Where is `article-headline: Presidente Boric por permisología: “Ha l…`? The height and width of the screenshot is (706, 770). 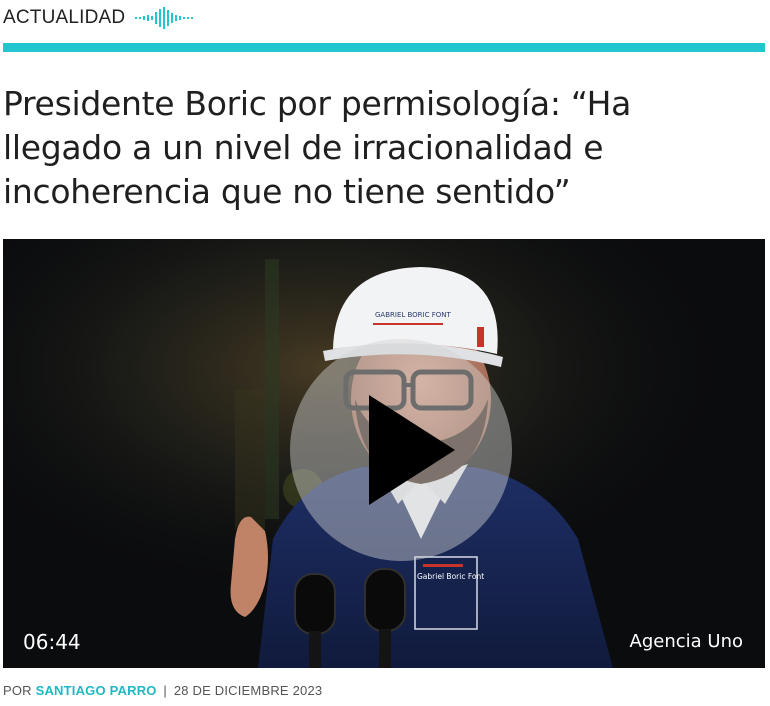
article-headline: Presidente Boric por permisología: “Ha l… is located at coordinates (317, 147).